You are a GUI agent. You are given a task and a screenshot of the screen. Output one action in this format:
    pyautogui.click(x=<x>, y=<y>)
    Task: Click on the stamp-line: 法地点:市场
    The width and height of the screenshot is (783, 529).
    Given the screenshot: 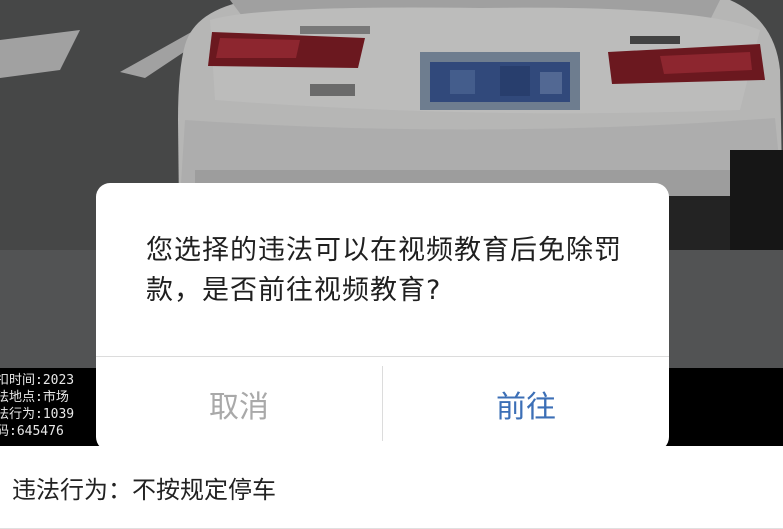 What is the action you would take?
    pyautogui.click(x=34, y=397)
    